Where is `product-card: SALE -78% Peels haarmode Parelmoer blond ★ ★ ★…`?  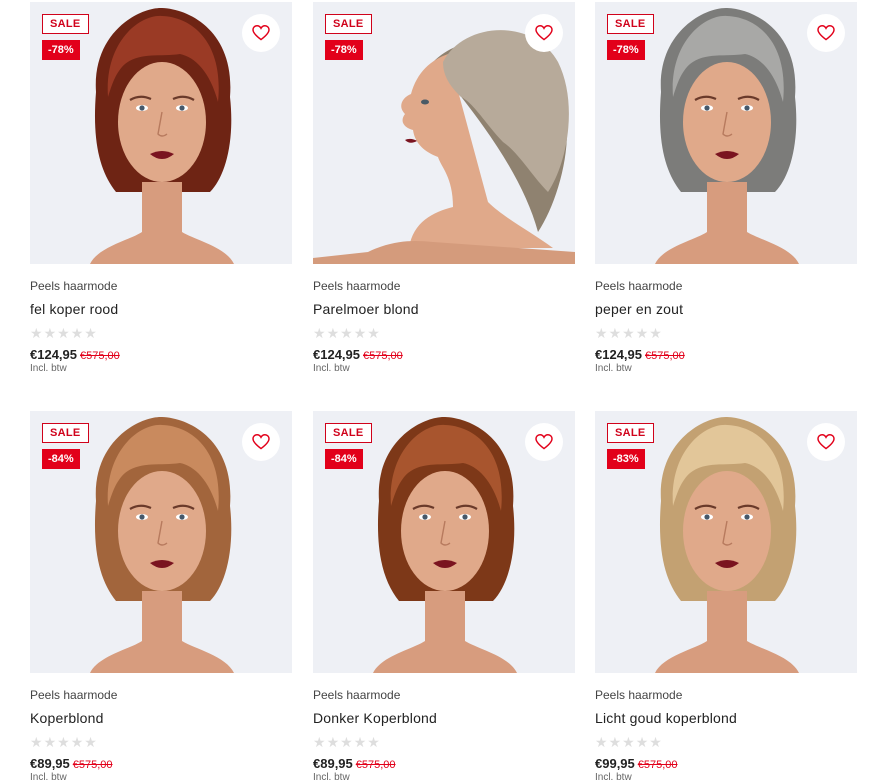
product-card: SALE -78% Peels haarmode Parelmoer blond ★ ★ ★… is located at coordinates (444, 188).